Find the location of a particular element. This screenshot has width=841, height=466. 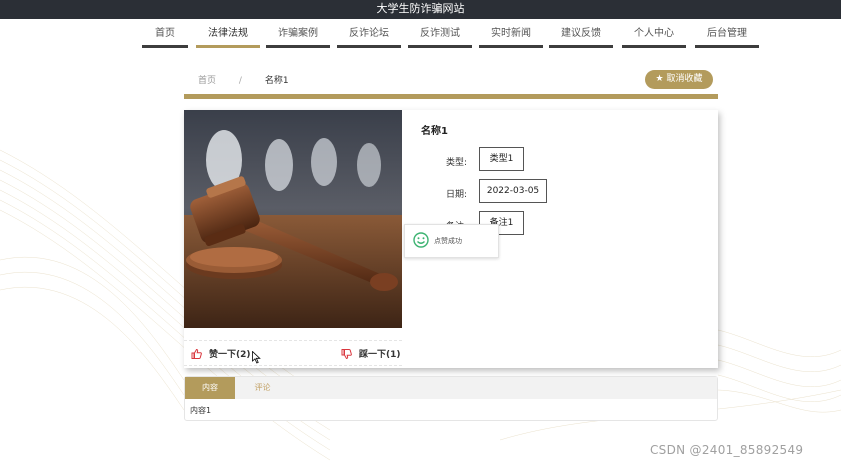

tab-content-text: 内容1 is located at coordinates (201, 410).